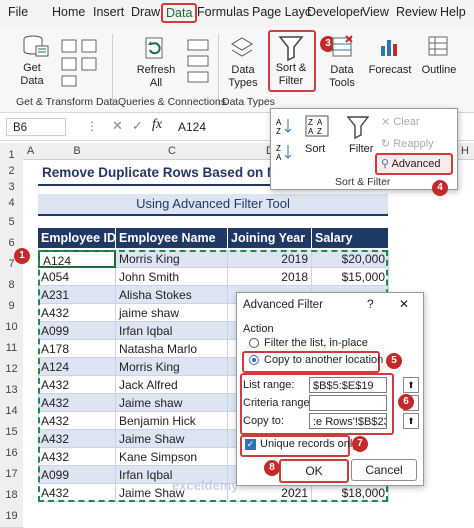  Describe the element at coordinates (270, 277) in the screenshot. I see `table-cell: 2018` at that location.